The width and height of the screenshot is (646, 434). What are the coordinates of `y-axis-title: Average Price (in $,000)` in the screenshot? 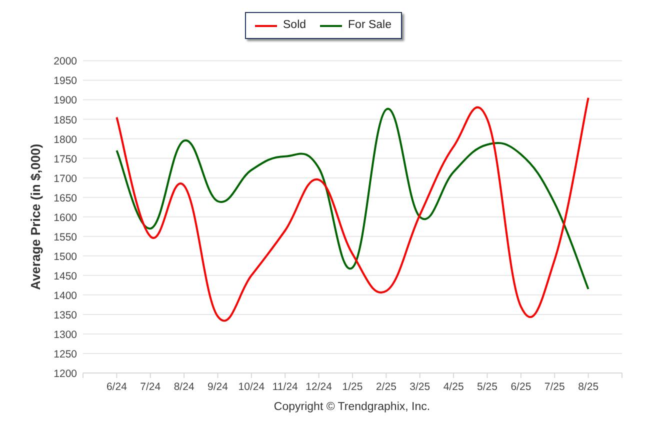 It's located at (35, 217).